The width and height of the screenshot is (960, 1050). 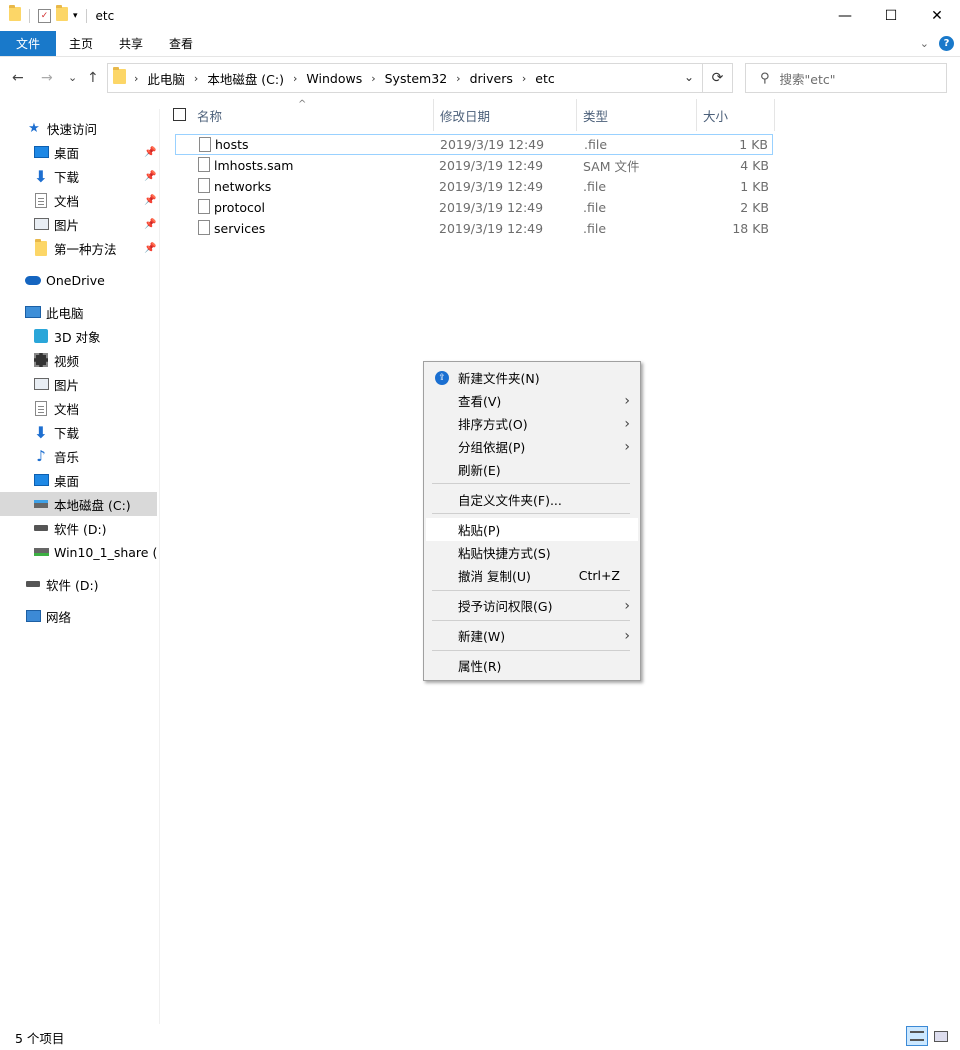 What do you see at coordinates (532, 469) in the screenshot?
I see `menu-item-refresh: 刷新(E)` at bounding box center [532, 469].